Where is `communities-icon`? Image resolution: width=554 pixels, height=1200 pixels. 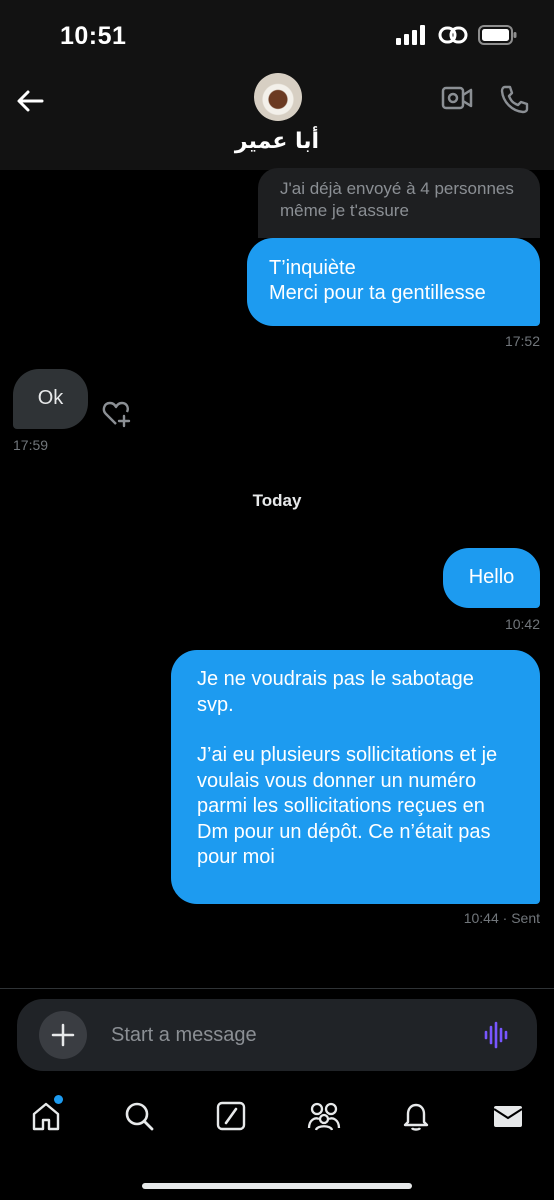
communities-icon is located at coordinates (324, 1116).